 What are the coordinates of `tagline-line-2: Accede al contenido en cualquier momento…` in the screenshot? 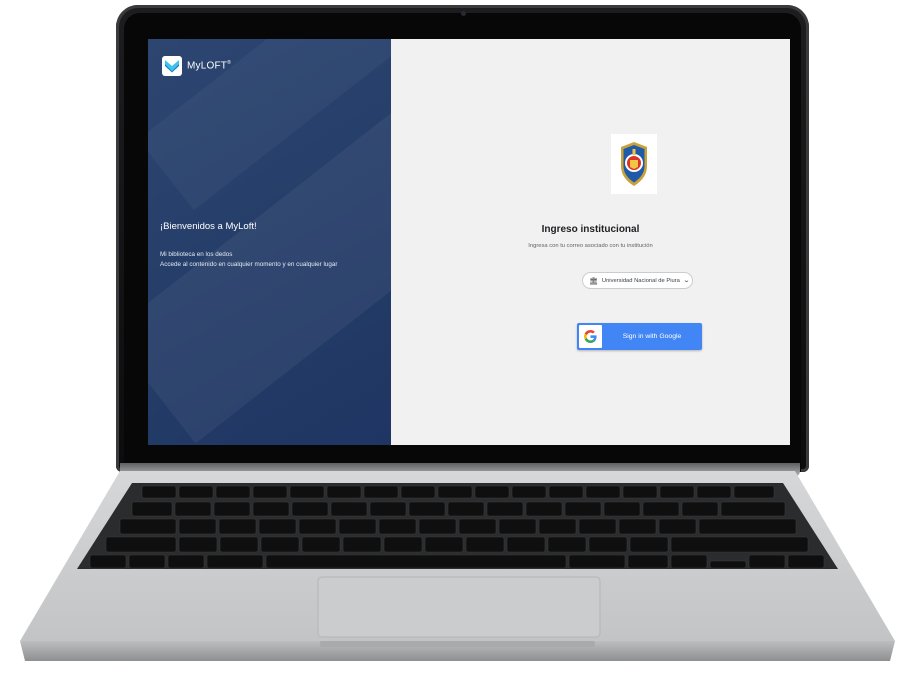 It's located at (249, 264).